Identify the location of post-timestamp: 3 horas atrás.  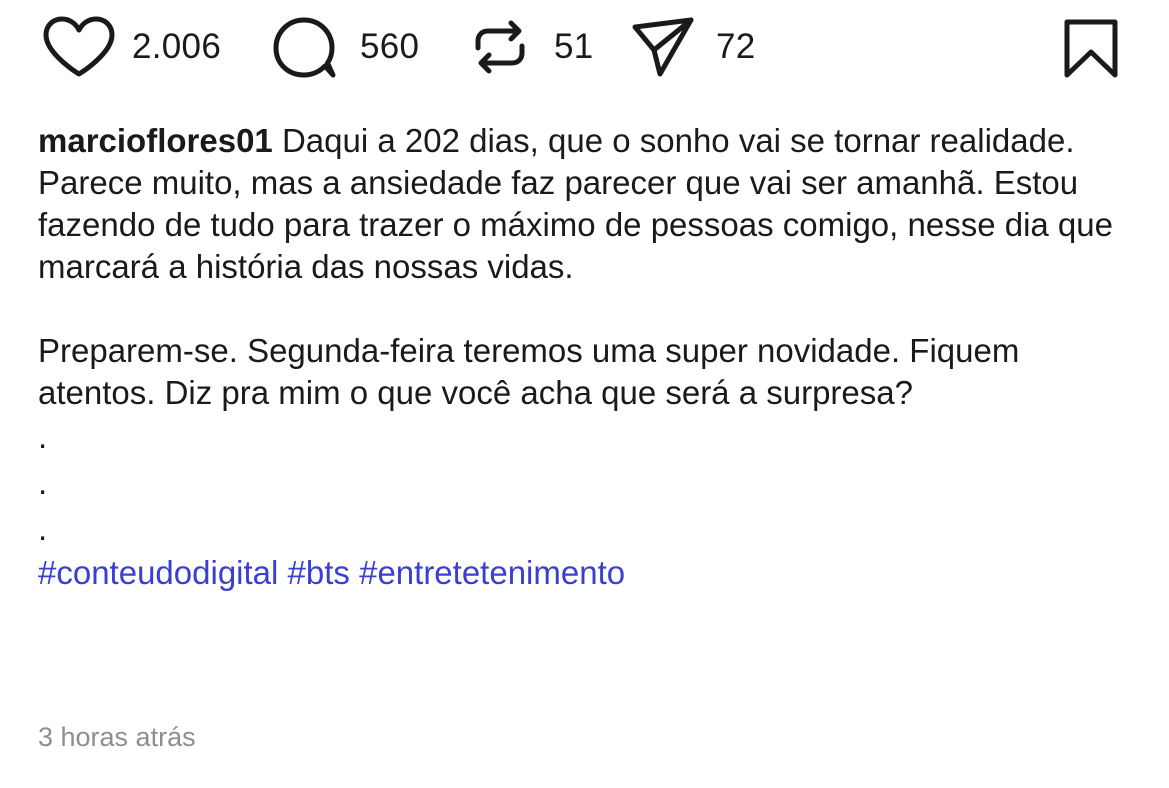
(117, 737).